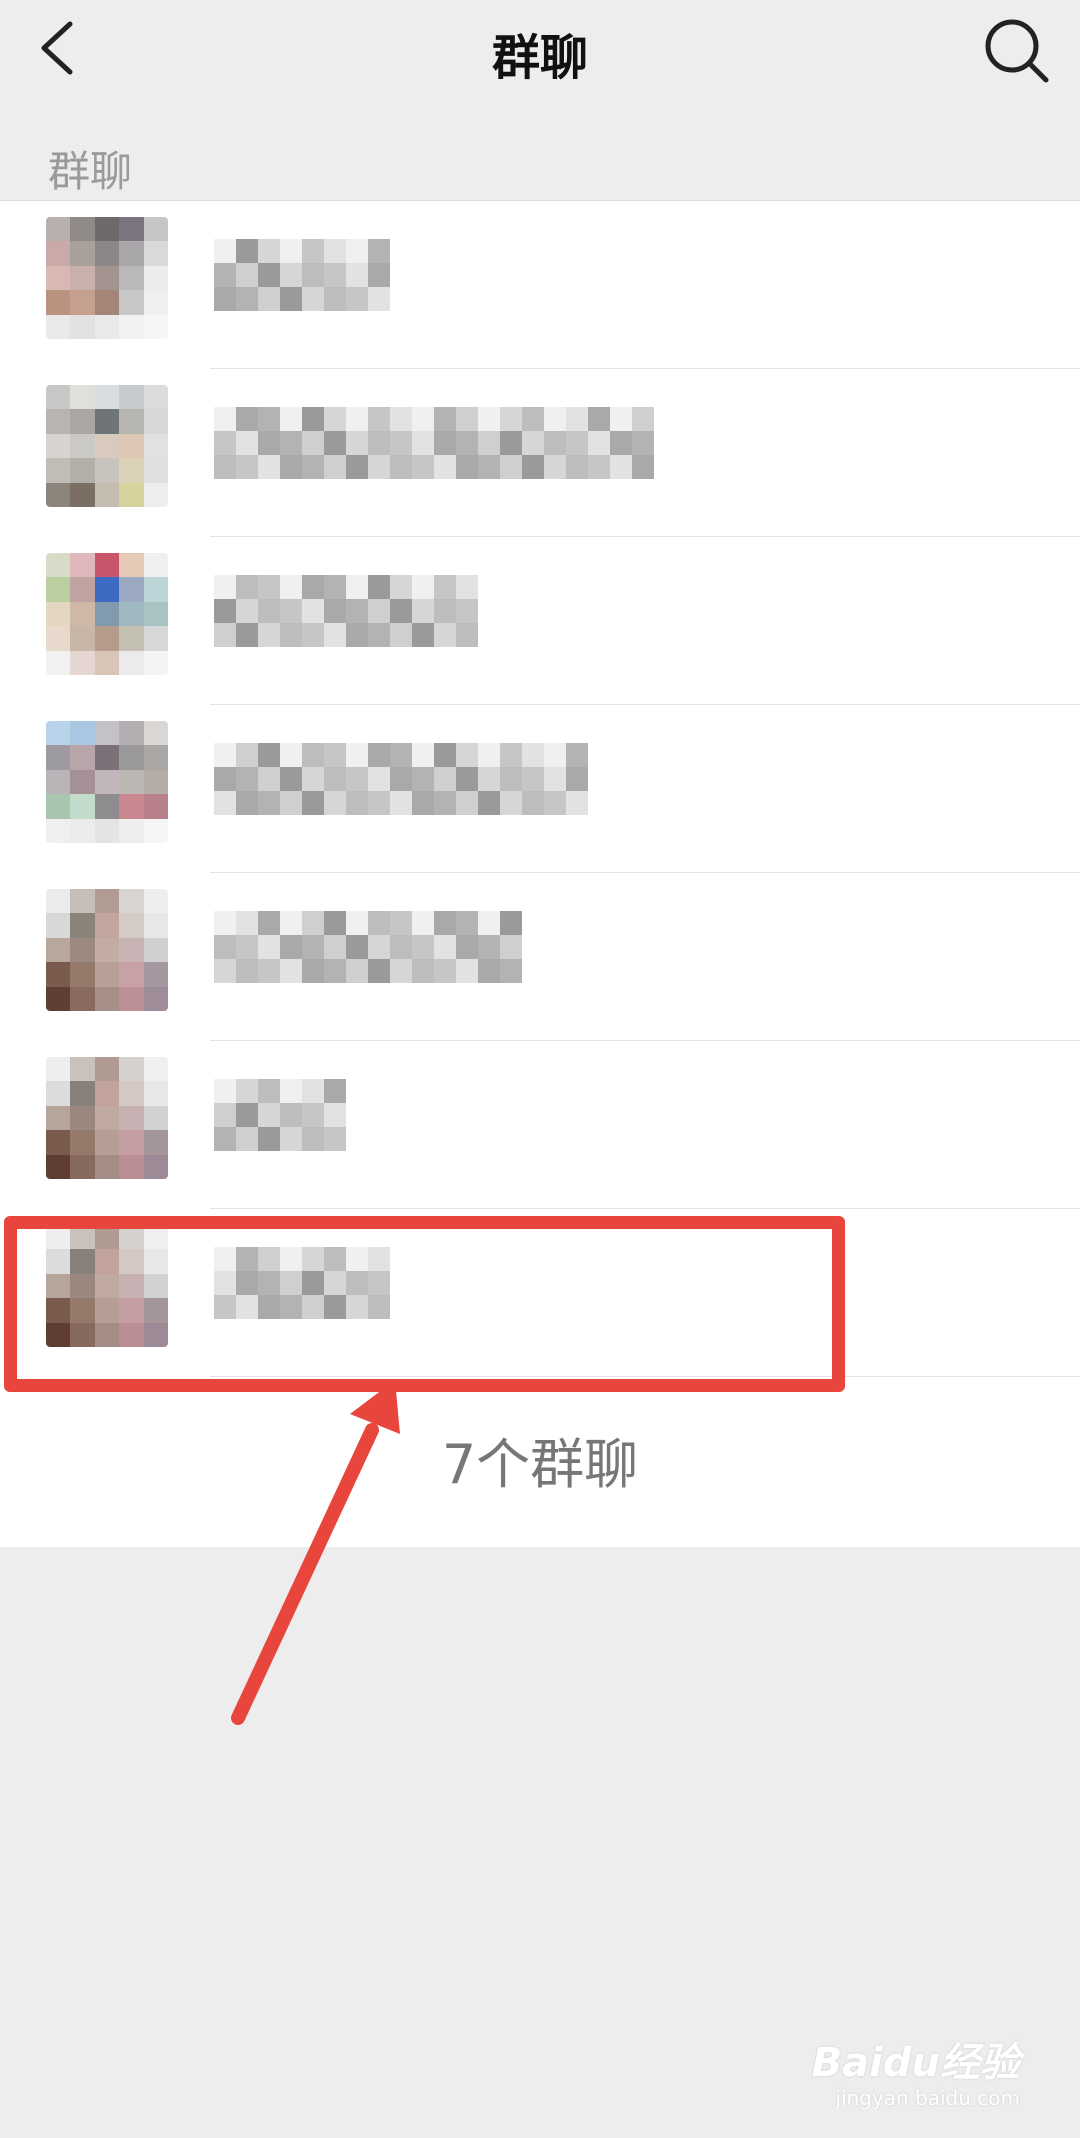 Image resolution: width=1080 pixels, height=2138 pixels. I want to click on search-icon, so click(1017, 51).